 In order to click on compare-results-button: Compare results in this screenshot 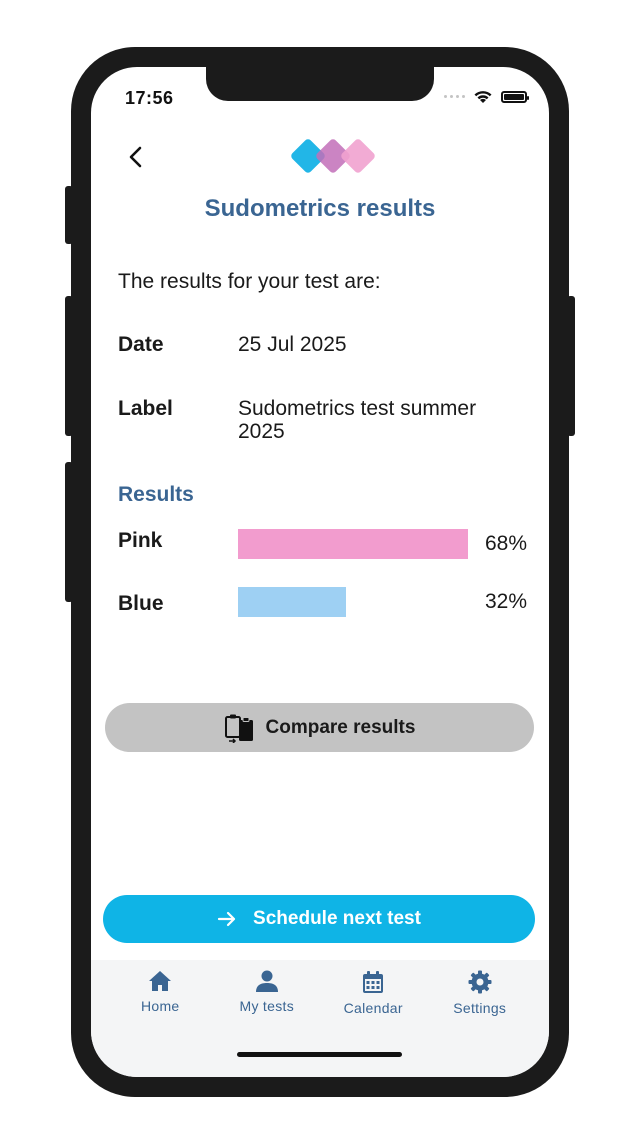, I will do `click(319, 727)`.